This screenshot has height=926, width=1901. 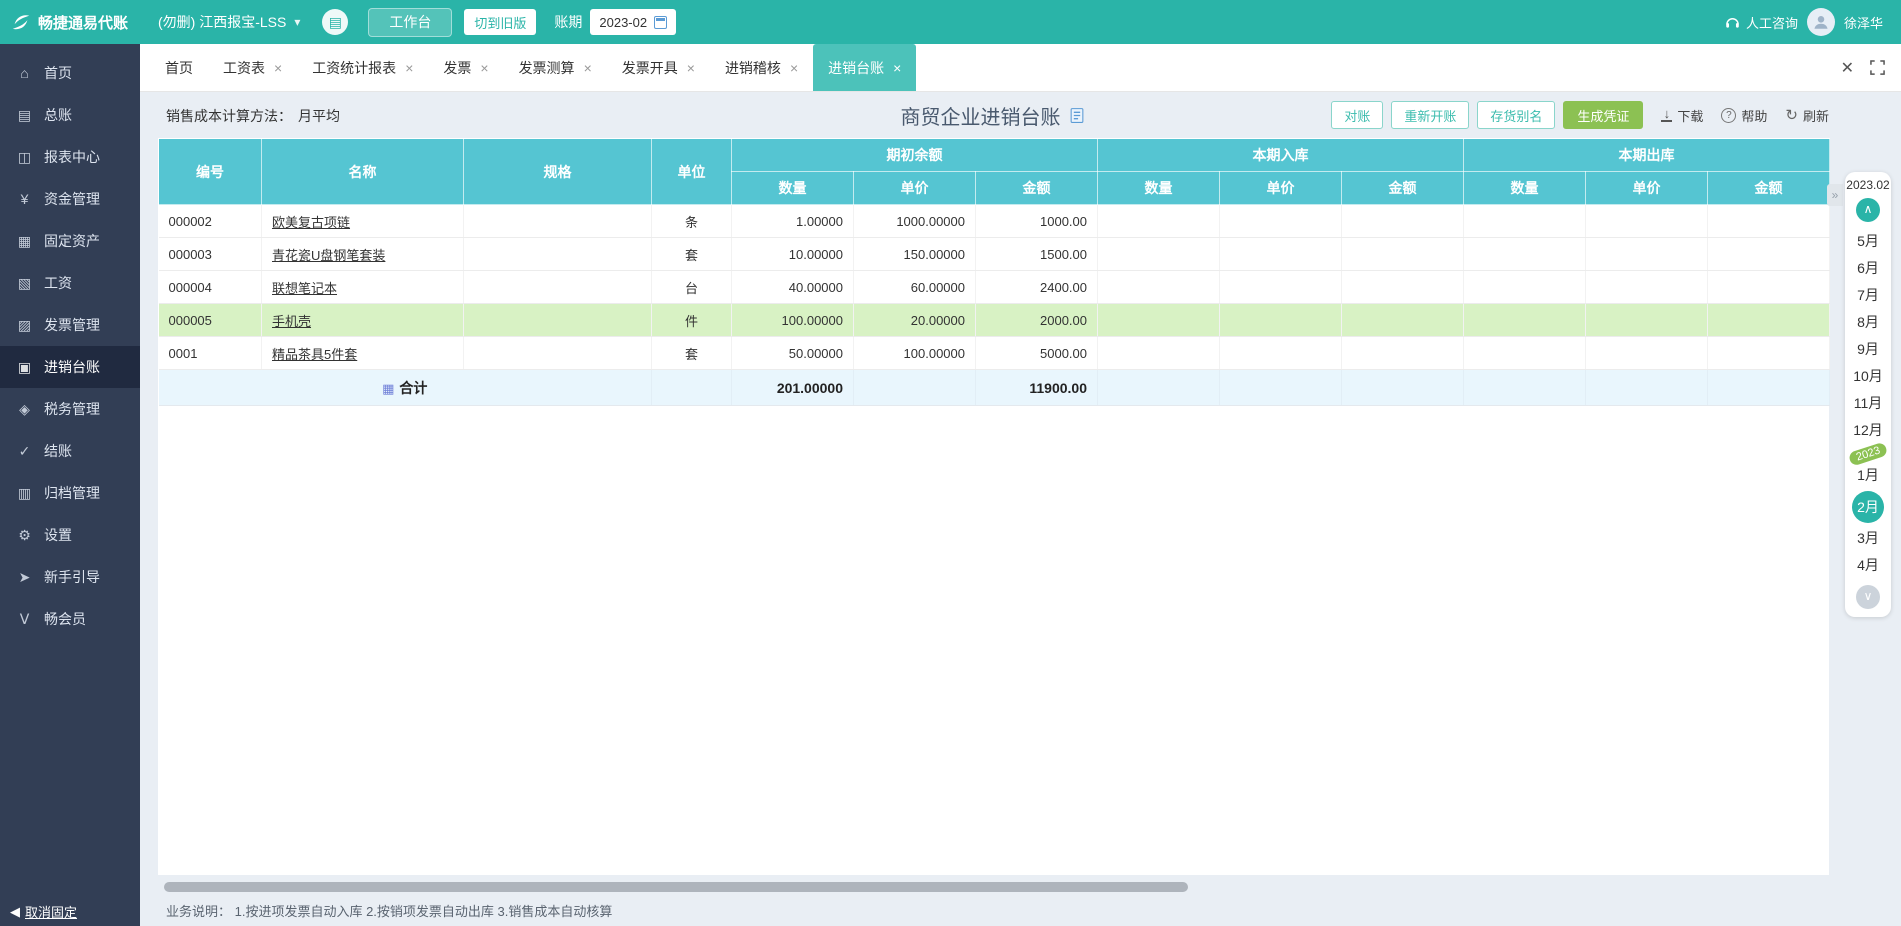 What do you see at coordinates (229, 22) in the screenshot?
I see `company-selector: (勿删) 江西报宝-LSS ▾` at bounding box center [229, 22].